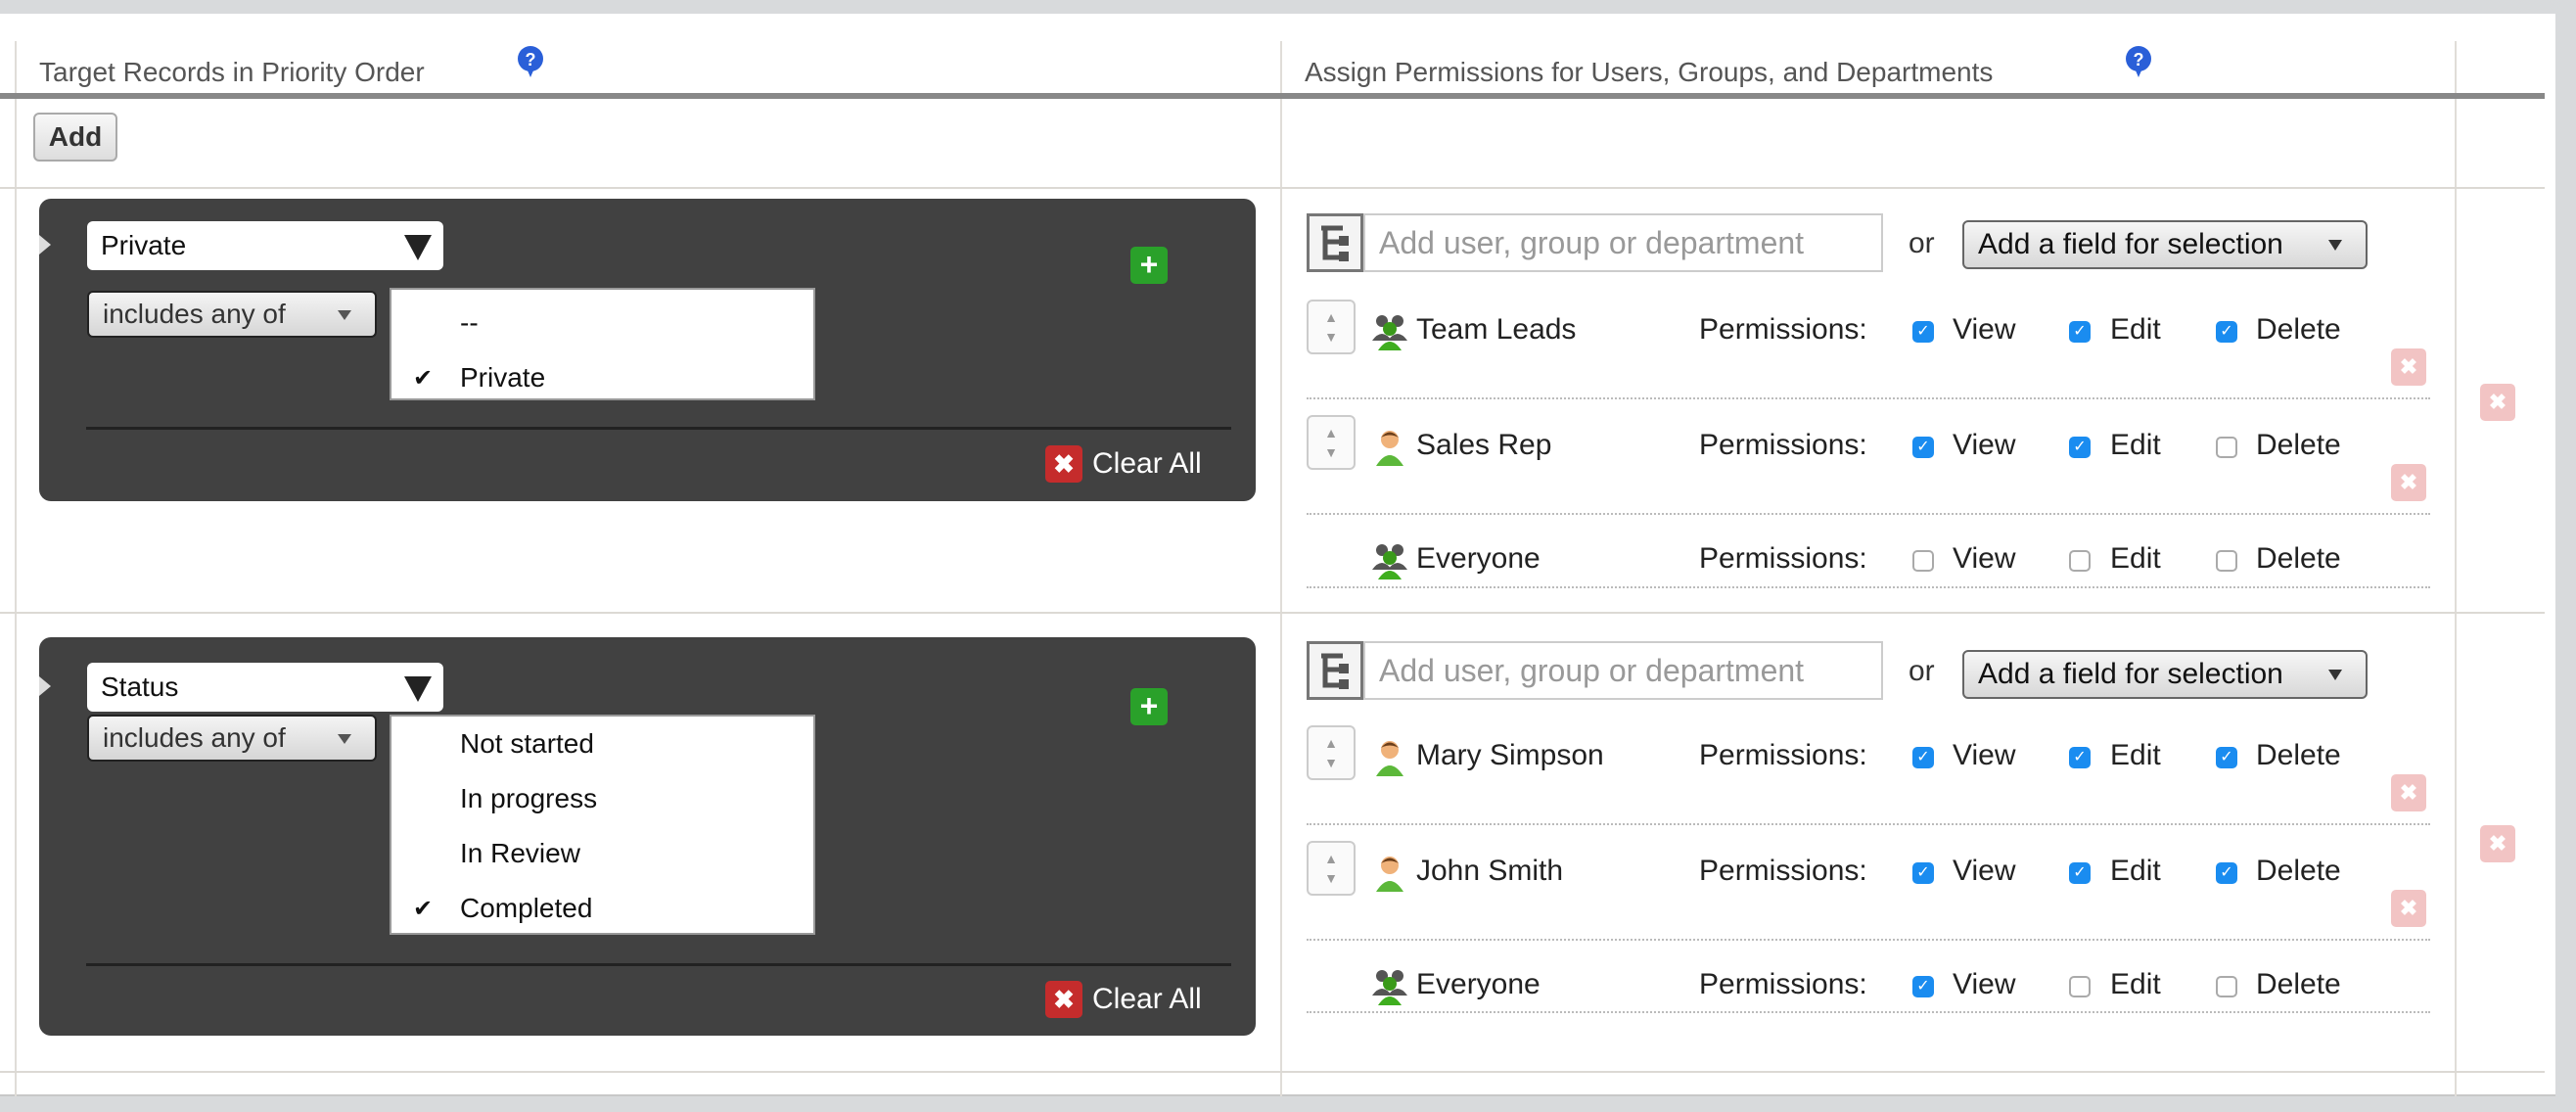  What do you see at coordinates (265, 246) in the screenshot?
I see `field-select: Private` at bounding box center [265, 246].